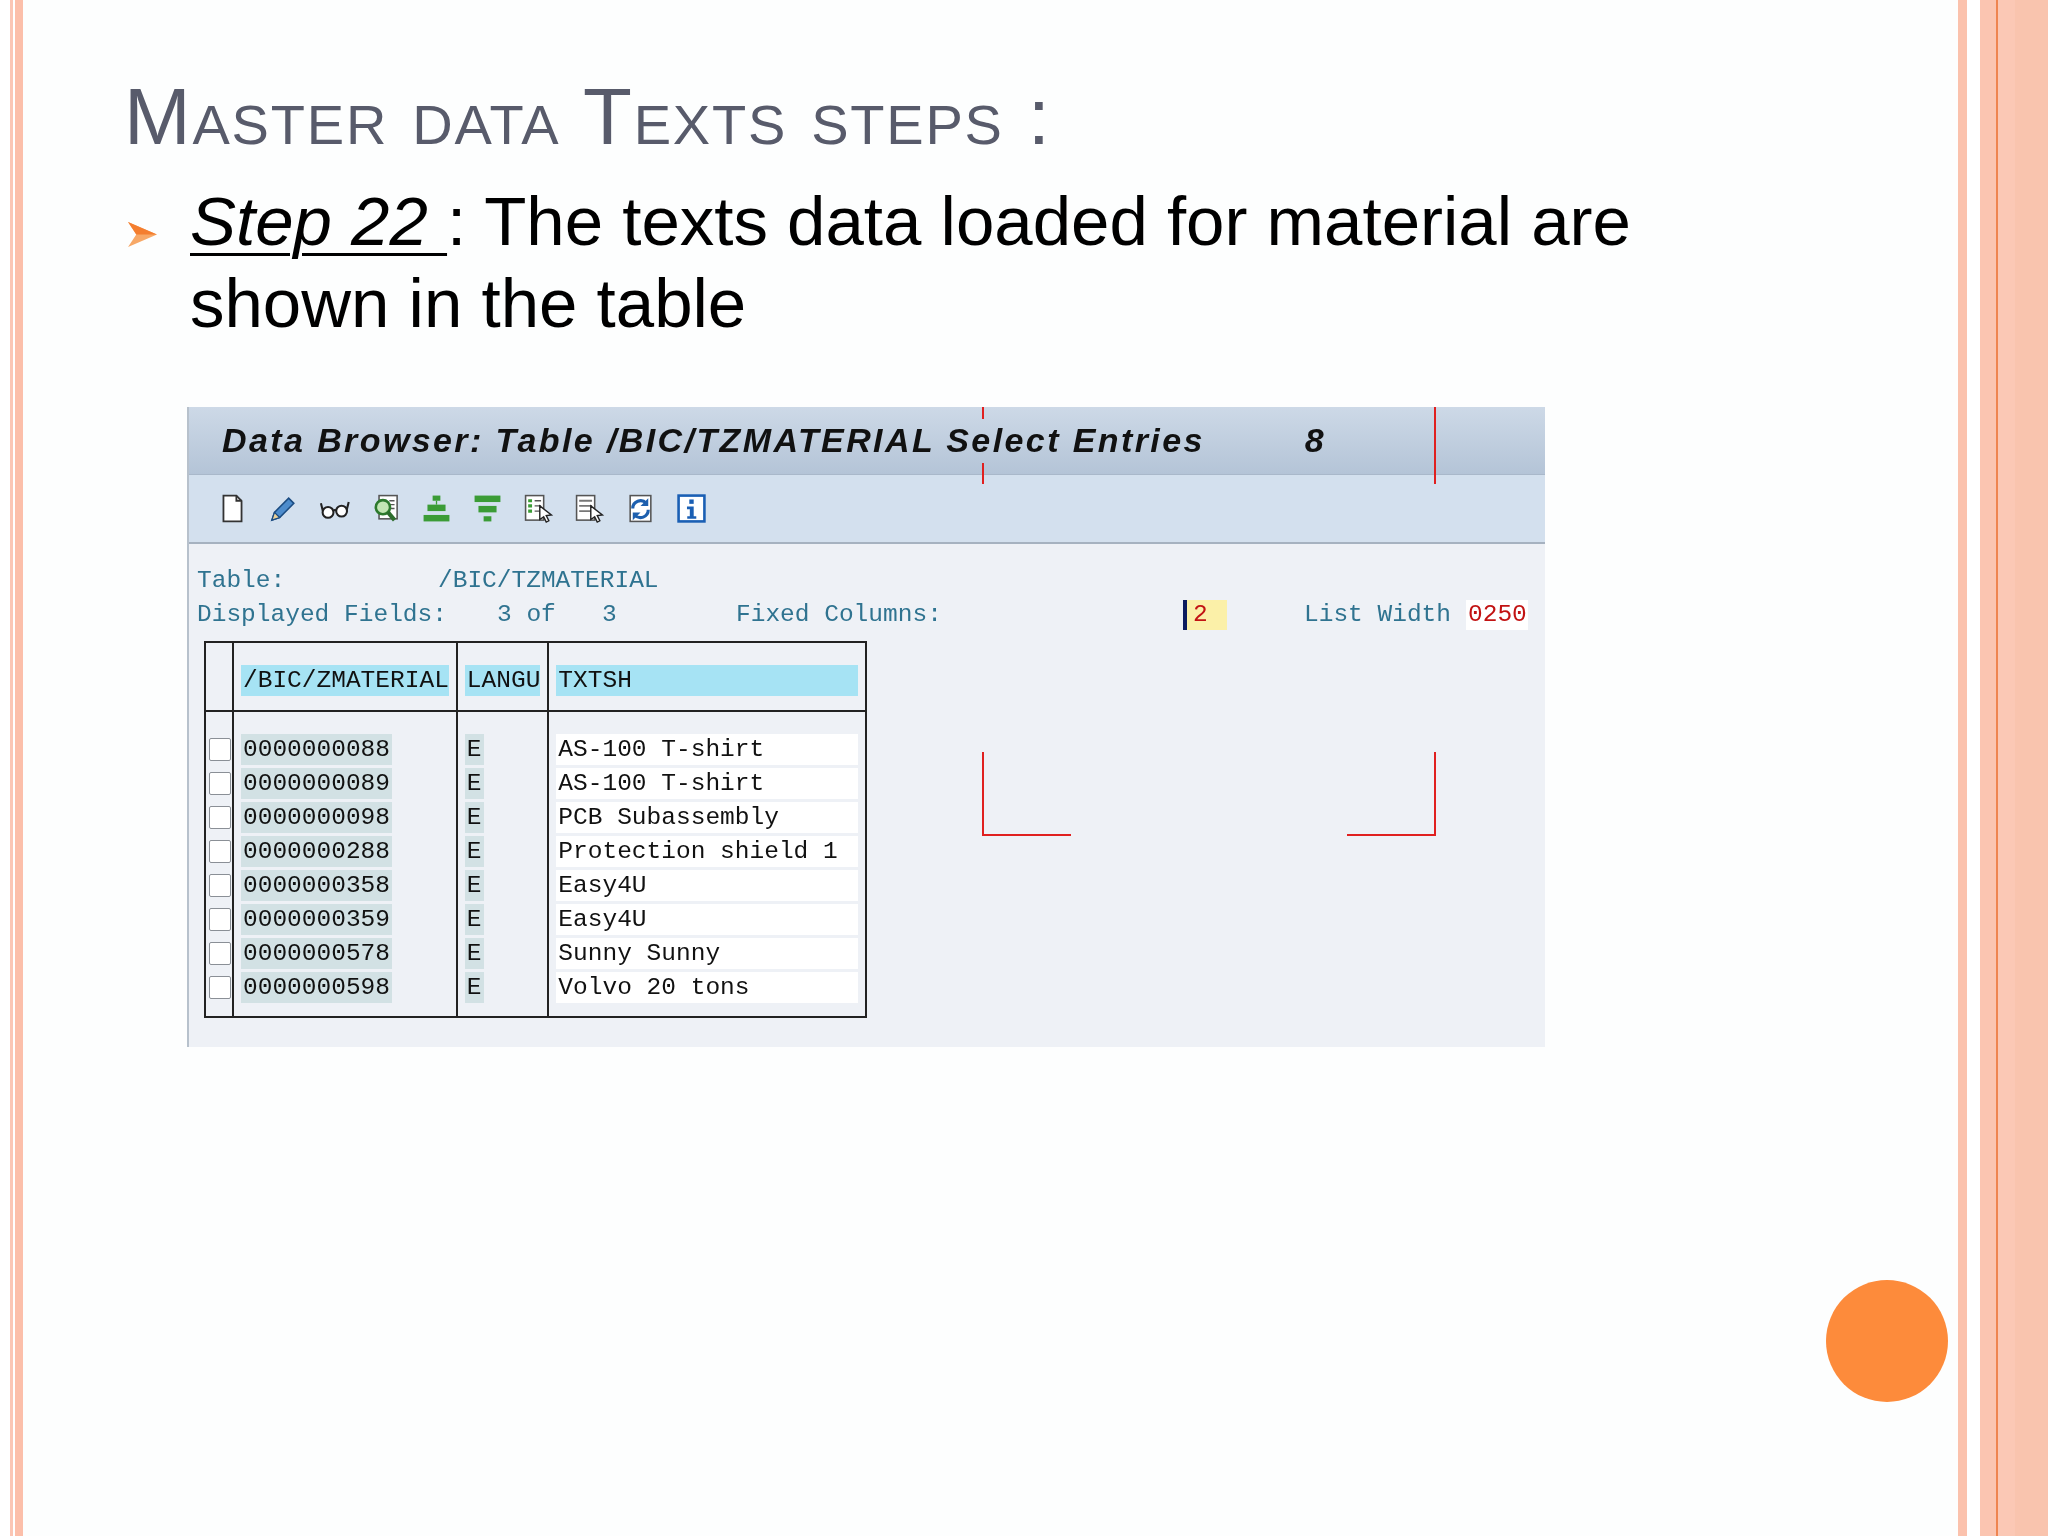 The width and height of the screenshot is (2048, 1536). I want to click on table-cell: 0000000578, so click(317, 953).